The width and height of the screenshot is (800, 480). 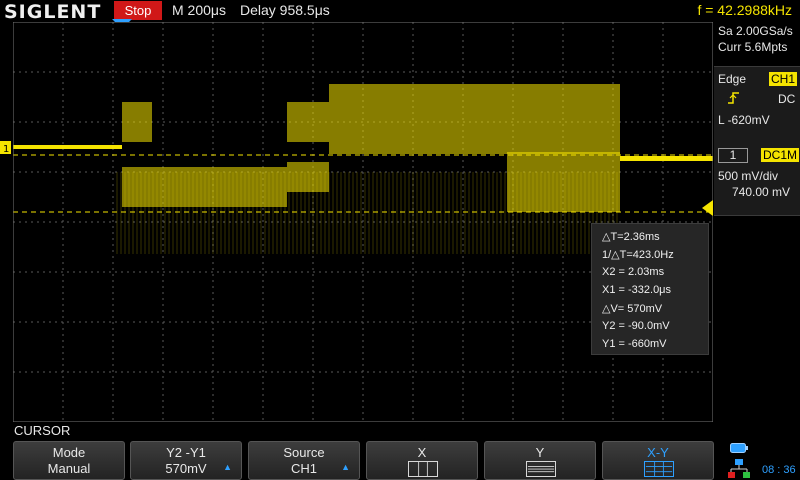 I want to click on ch1-level-marker-icon: 1, so click(x=6, y=147).